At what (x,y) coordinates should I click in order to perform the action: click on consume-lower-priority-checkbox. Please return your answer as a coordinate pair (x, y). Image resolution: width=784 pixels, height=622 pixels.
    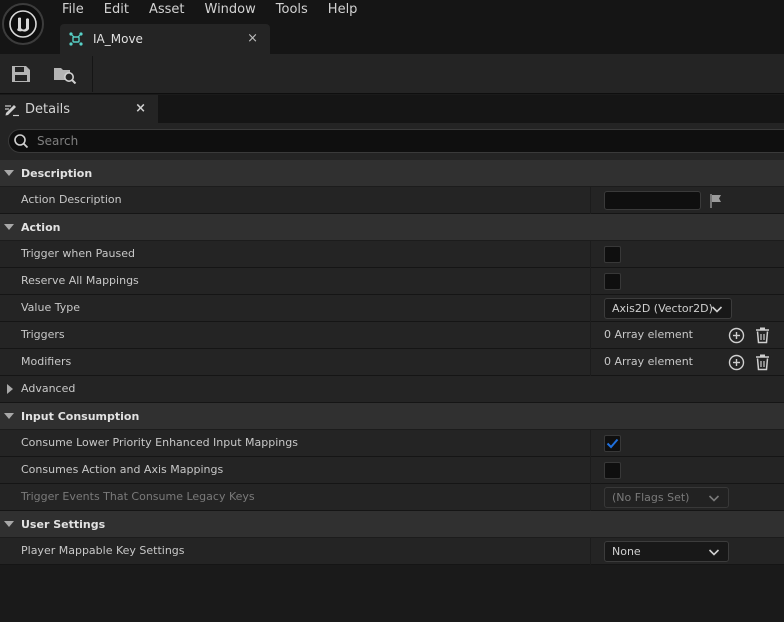
    Looking at the image, I should click on (612, 443).